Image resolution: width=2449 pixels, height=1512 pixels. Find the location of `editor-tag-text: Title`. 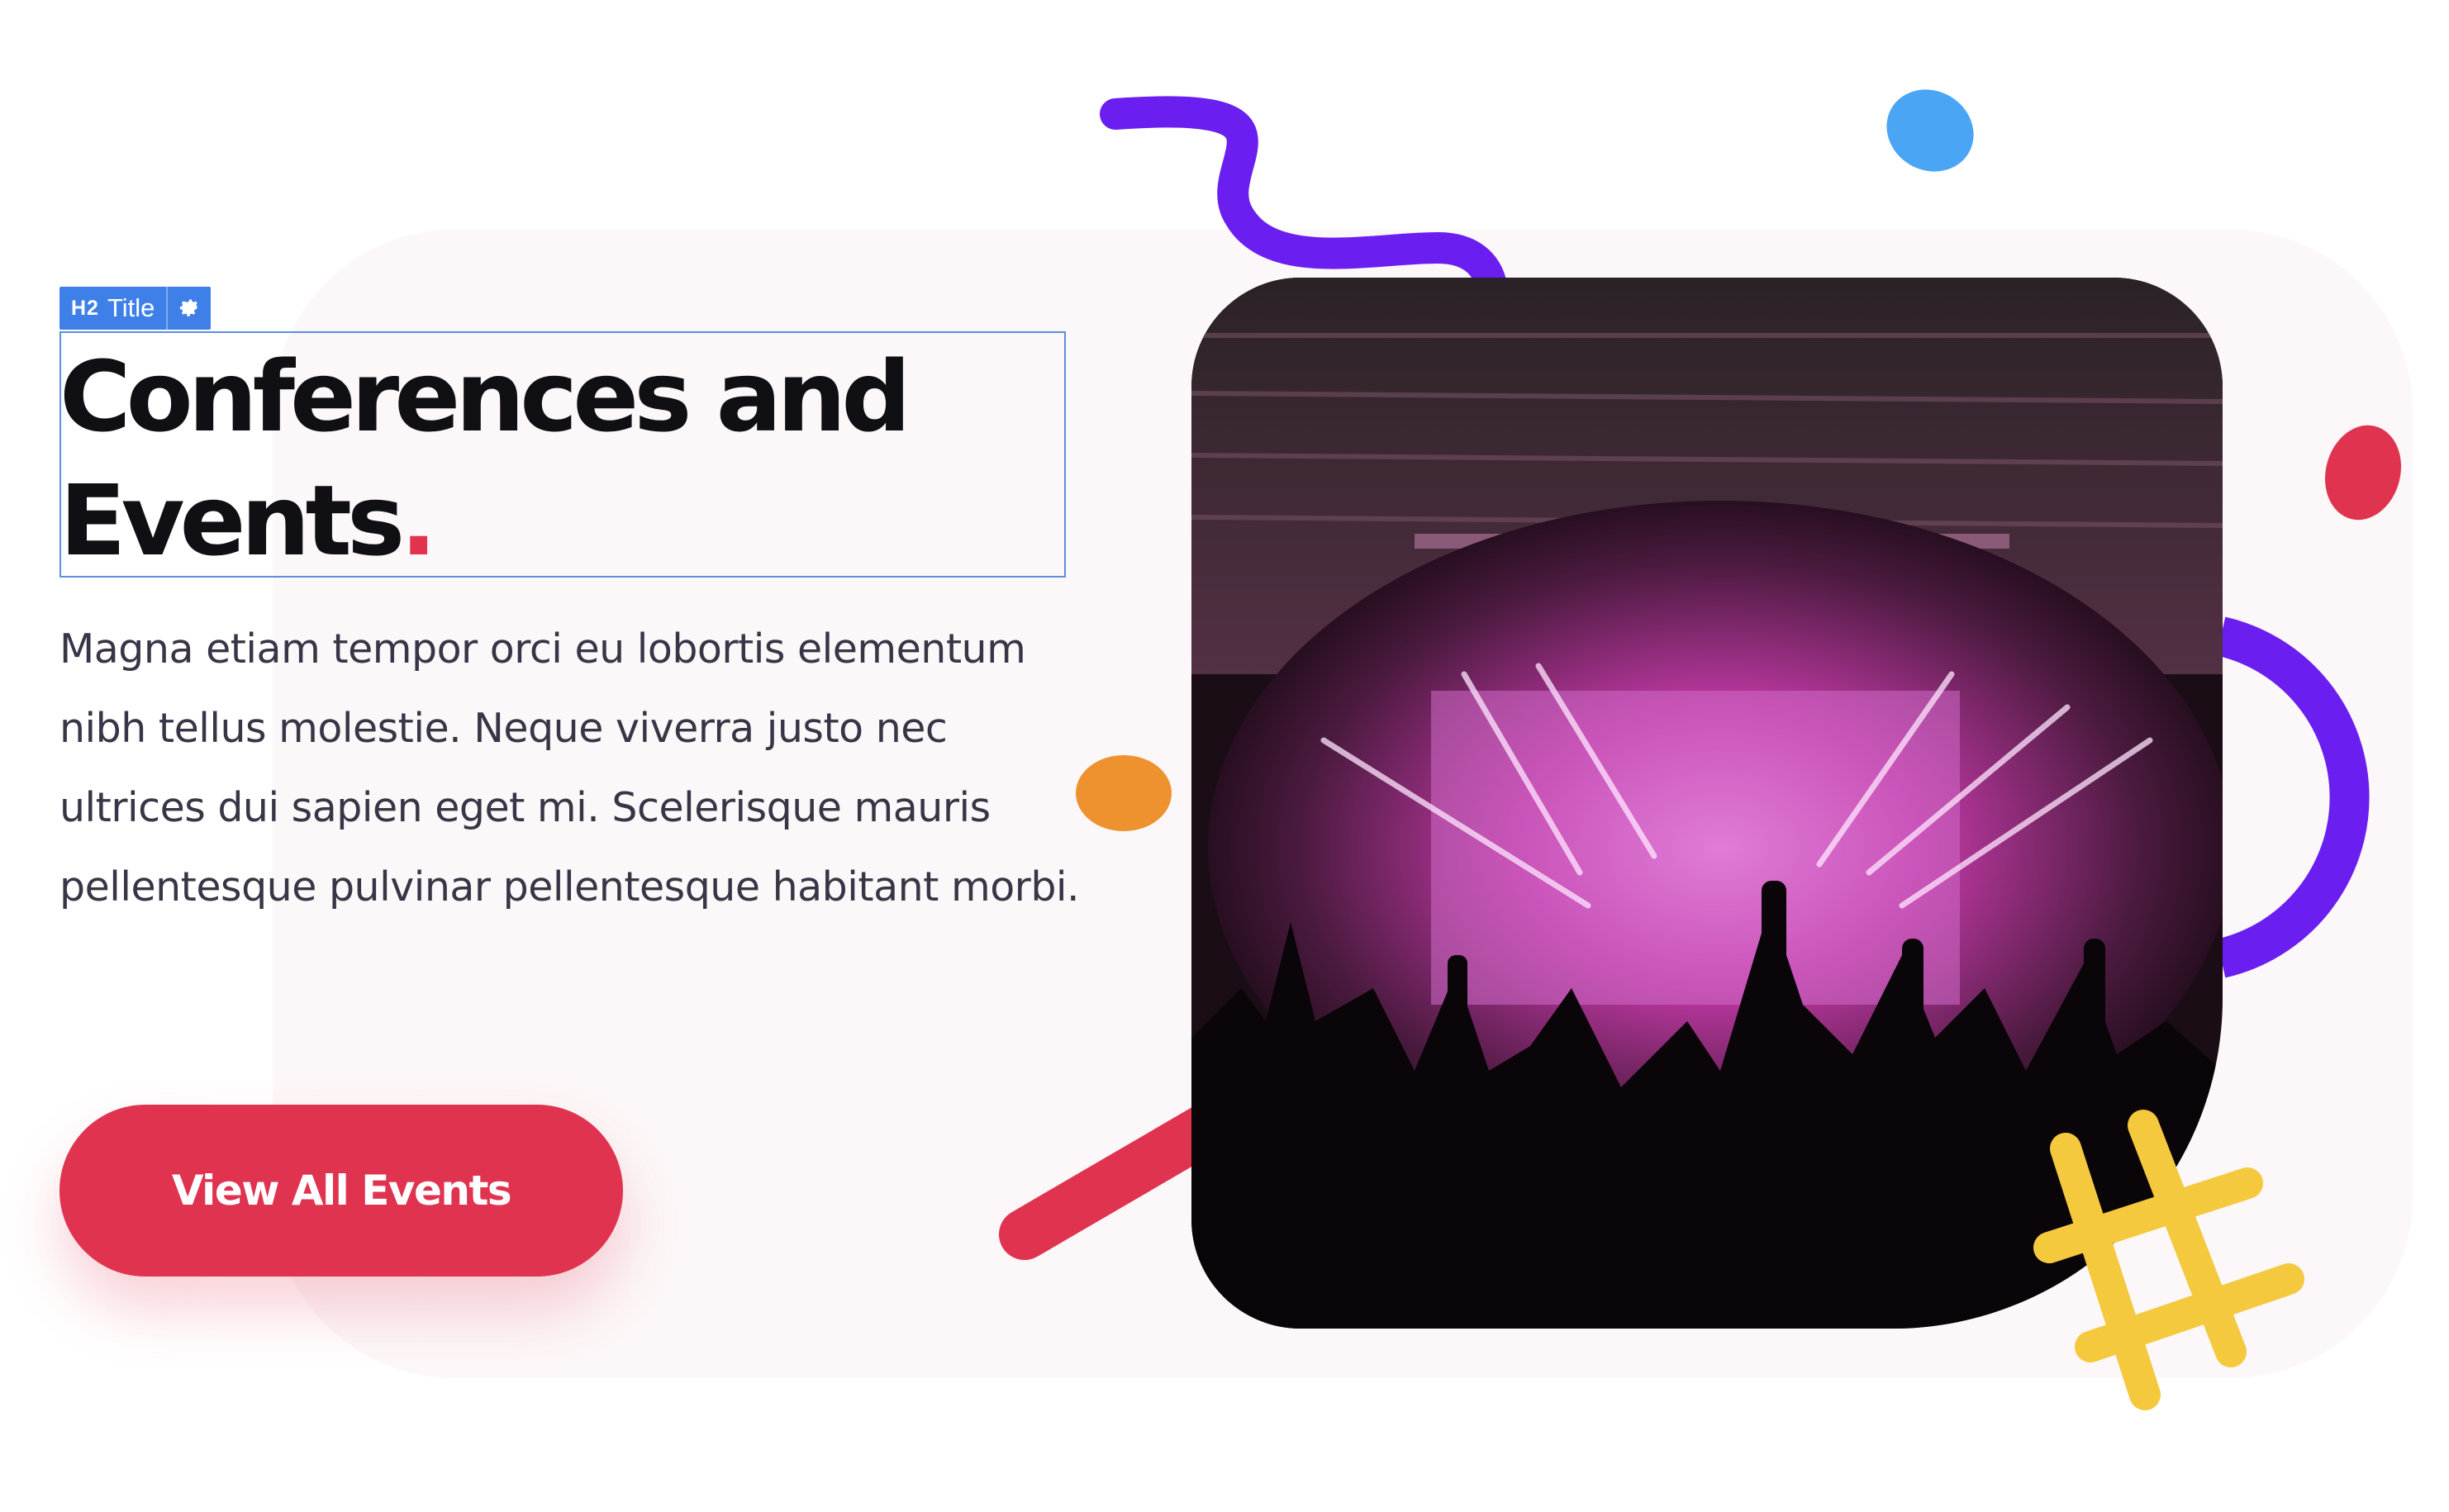

editor-tag-text: Title is located at coordinates (131, 307).